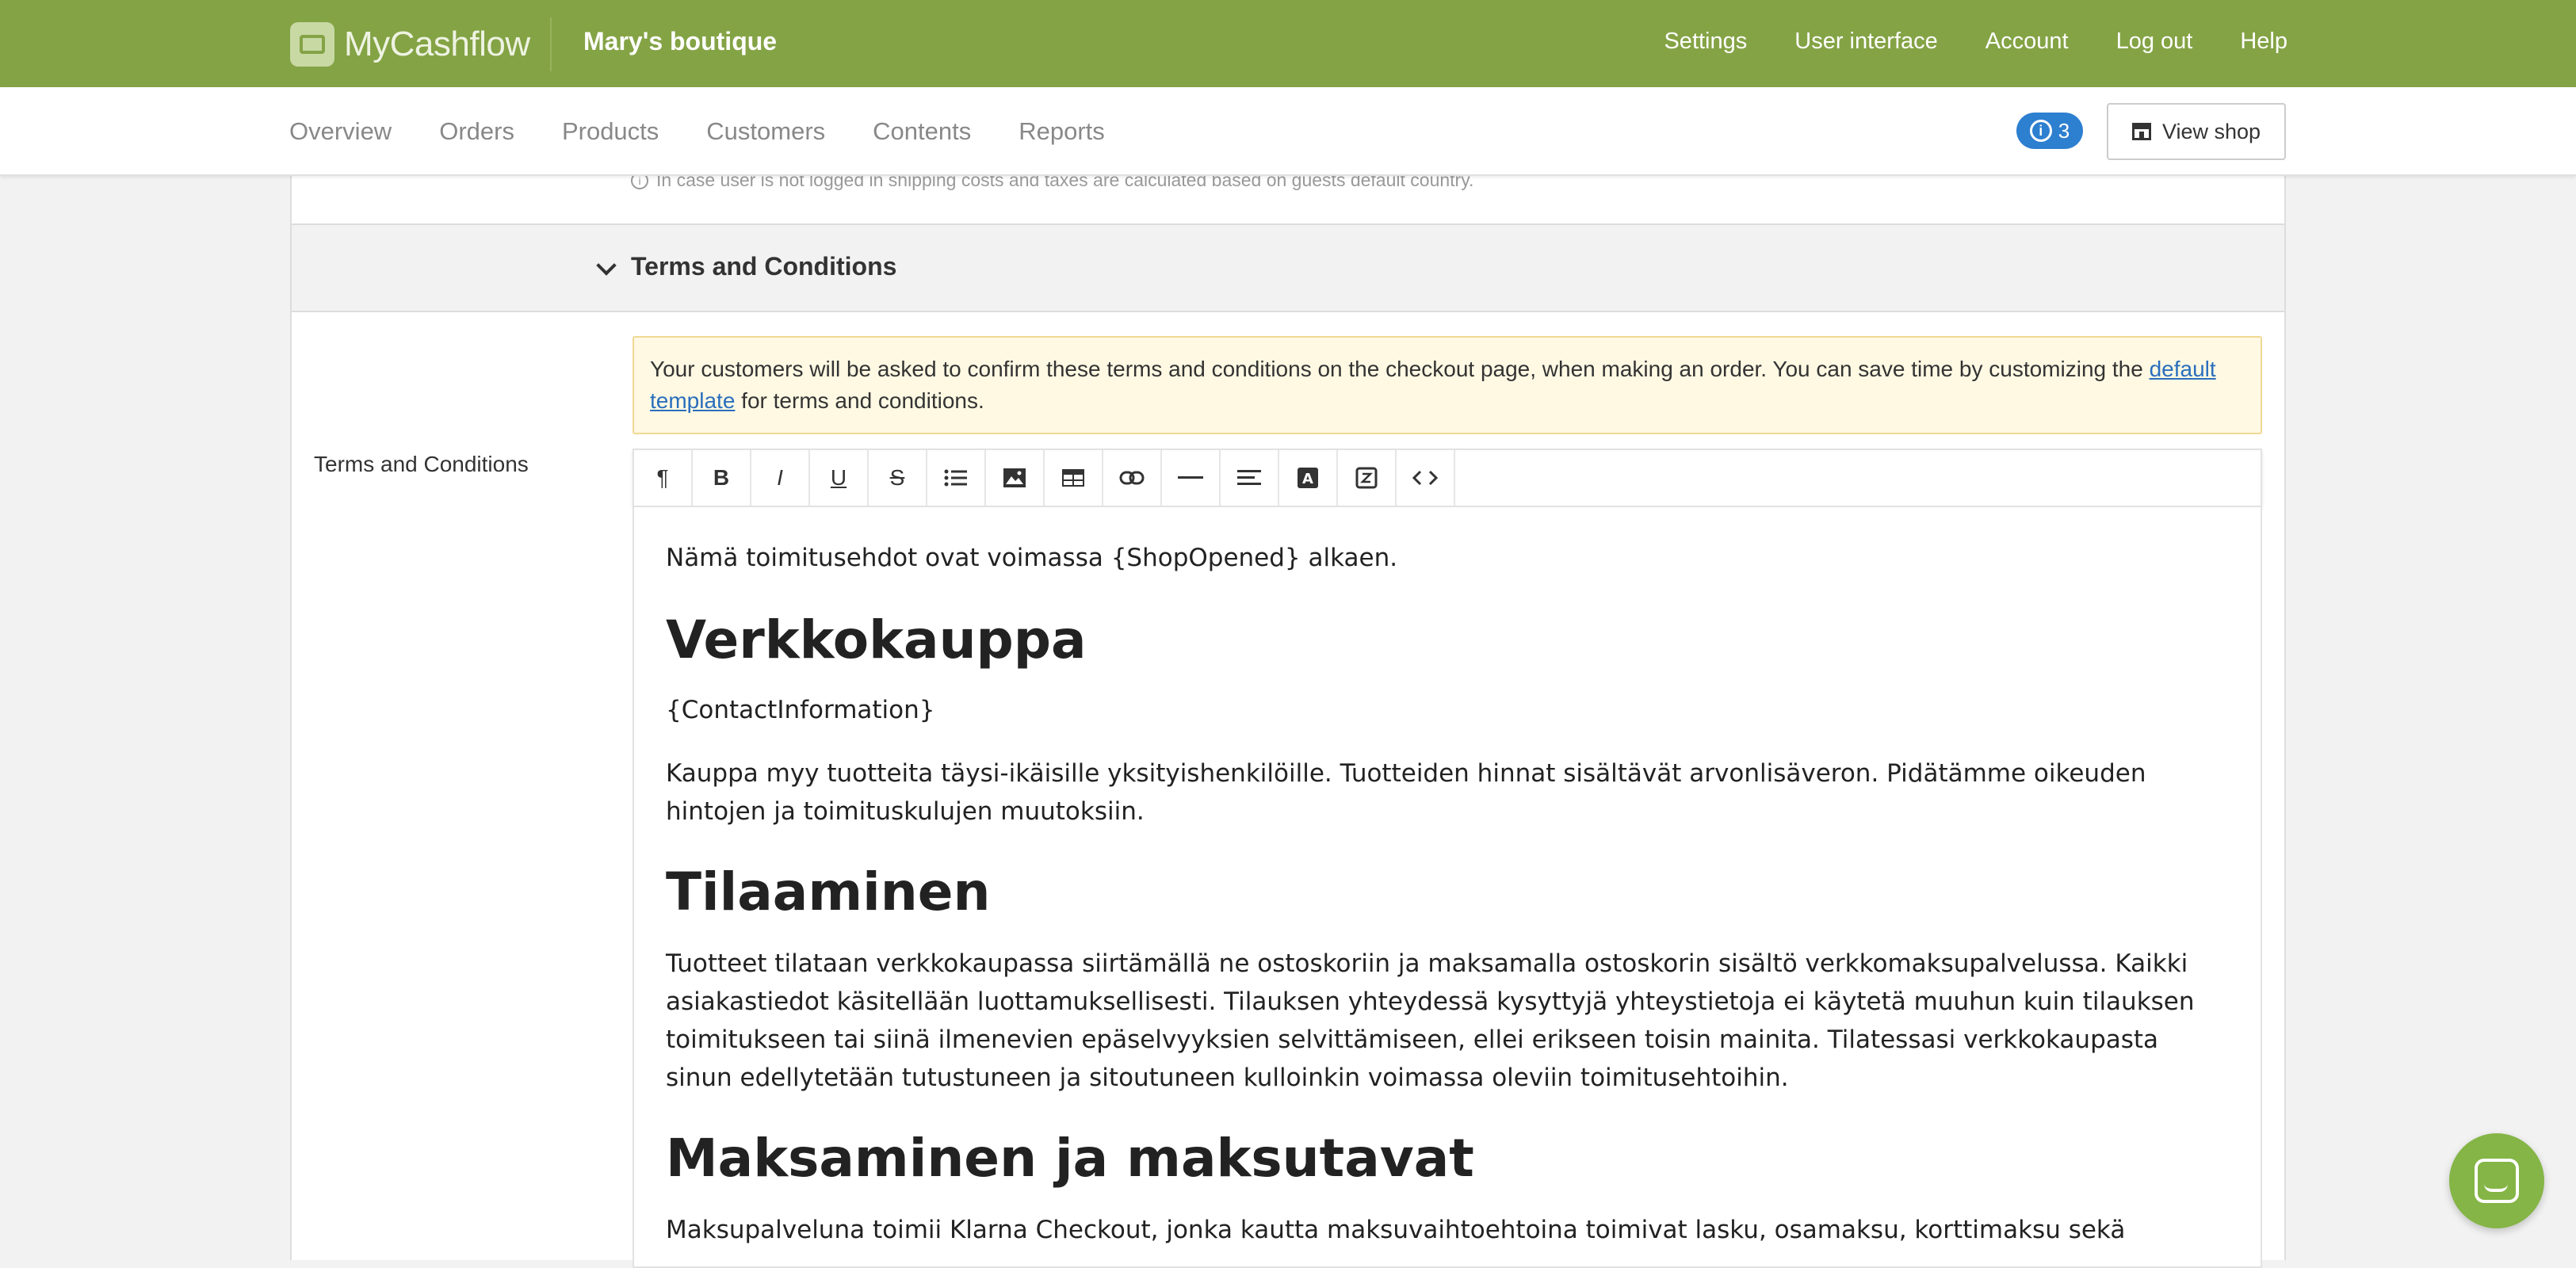  What do you see at coordinates (1191, 478) in the screenshot?
I see `horizontal-rule-icon` at bounding box center [1191, 478].